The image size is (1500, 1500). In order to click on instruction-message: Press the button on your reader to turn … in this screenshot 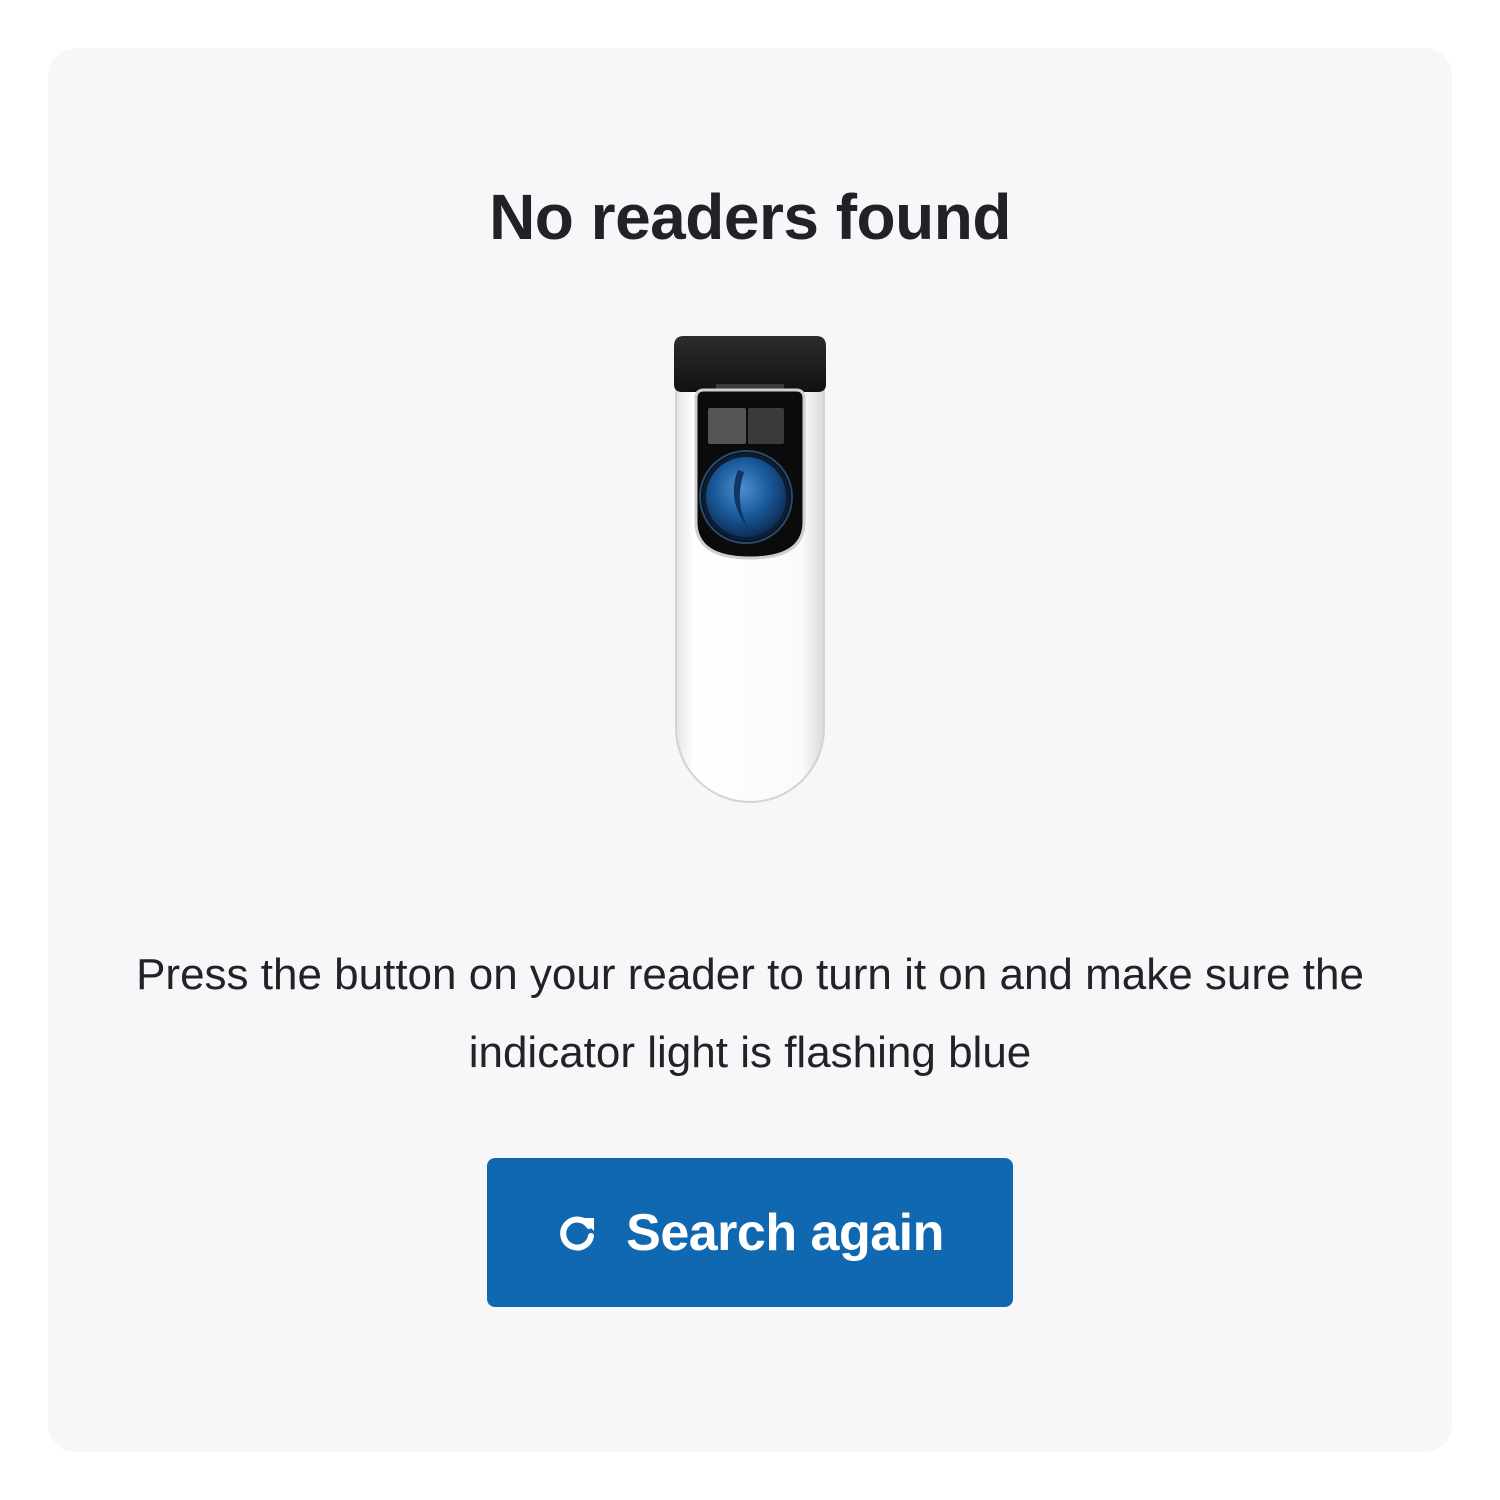, I will do `click(750, 1013)`.